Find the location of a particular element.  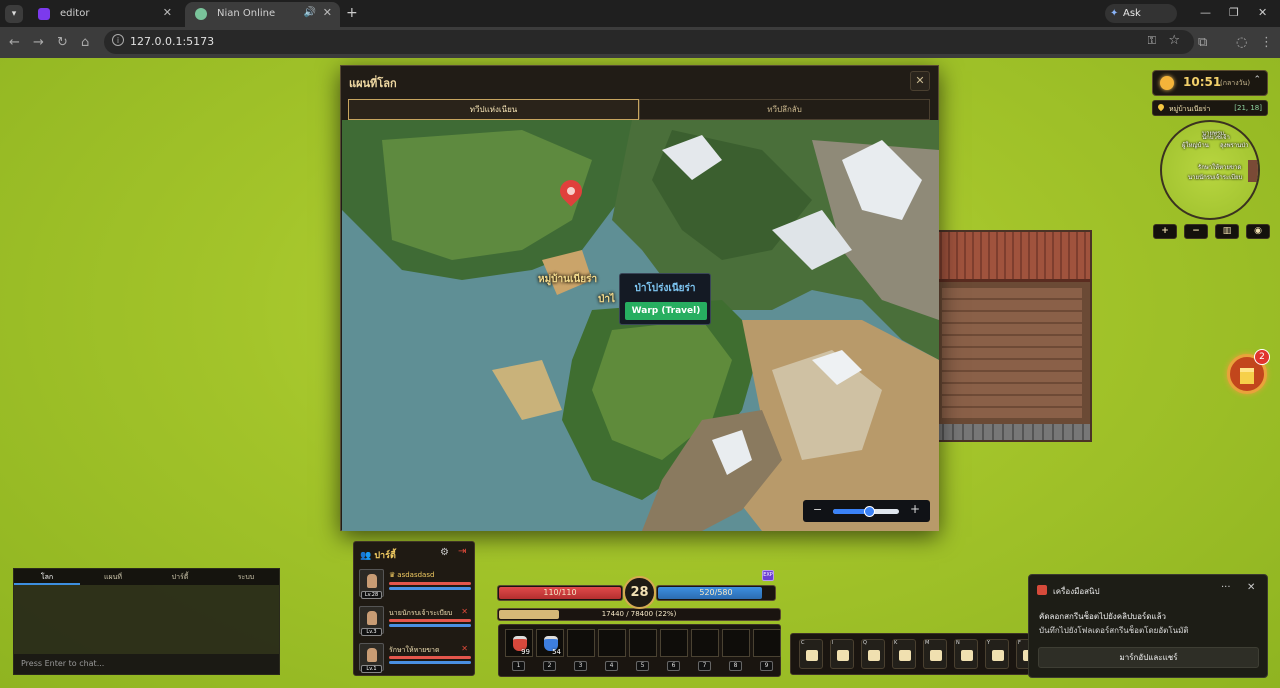

mail-icon is located at coordinates (998, 655).